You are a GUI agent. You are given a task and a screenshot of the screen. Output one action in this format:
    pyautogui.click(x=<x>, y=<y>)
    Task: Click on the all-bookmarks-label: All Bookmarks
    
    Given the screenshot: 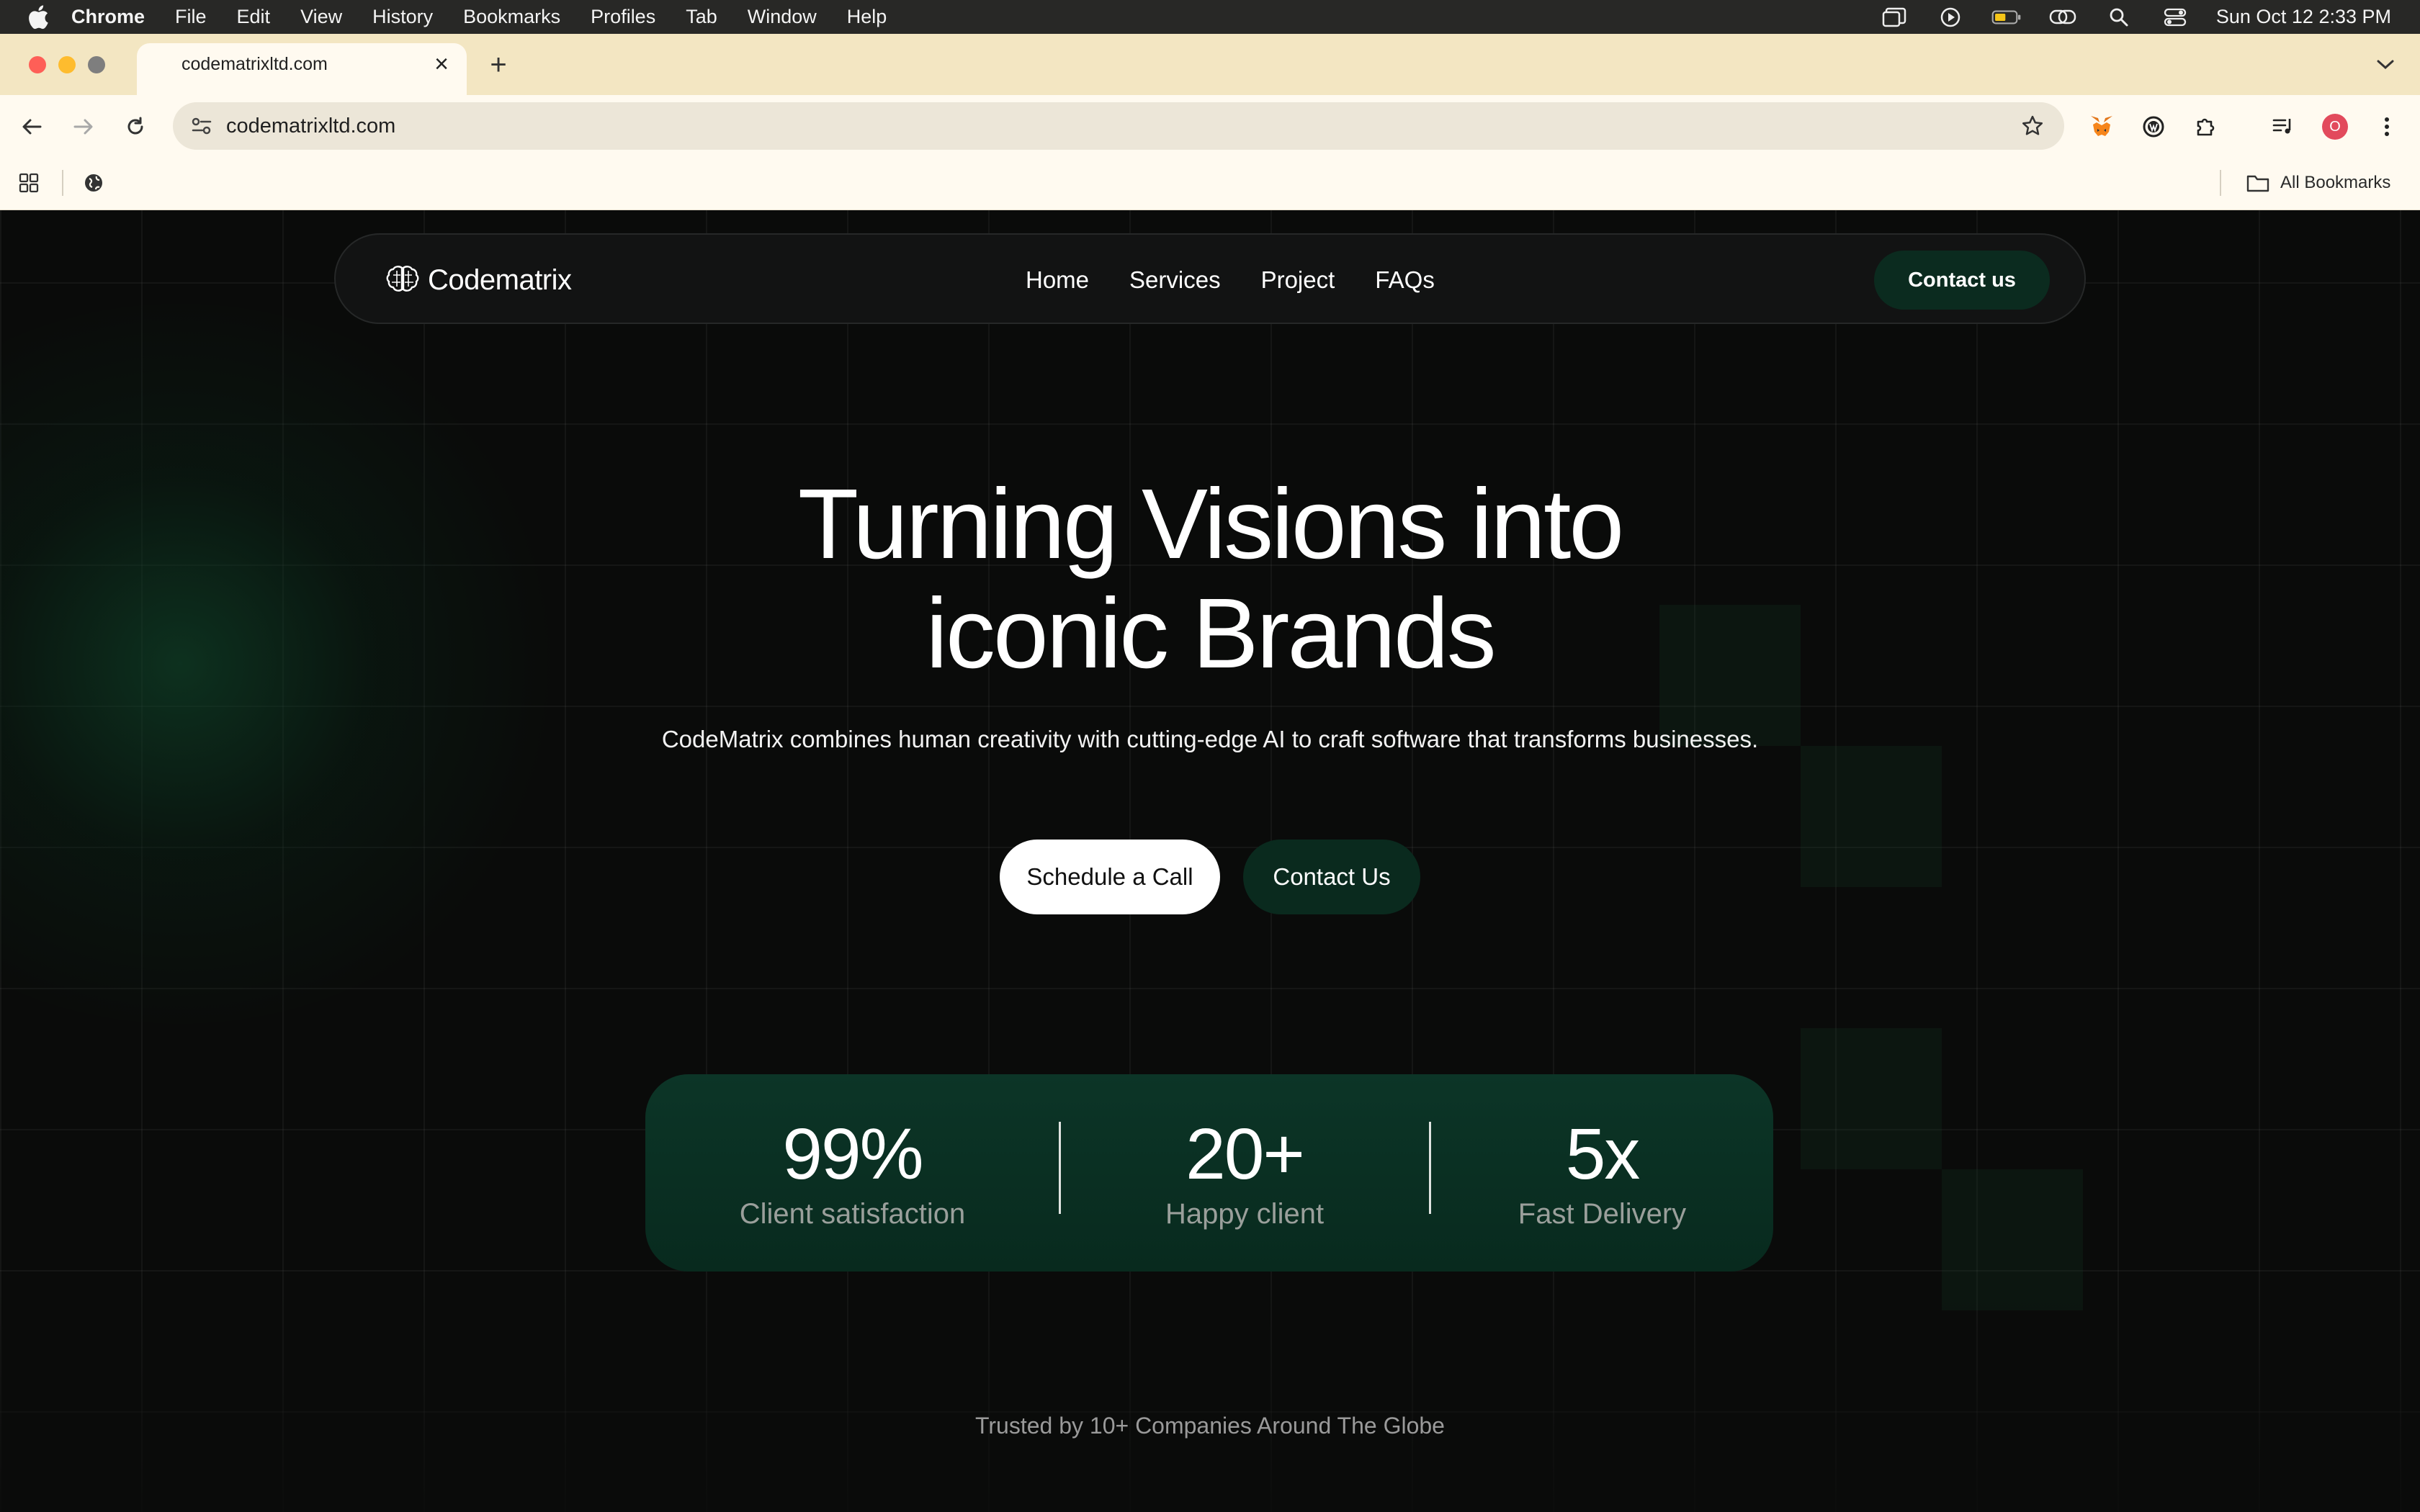 What is the action you would take?
    pyautogui.click(x=2335, y=182)
    